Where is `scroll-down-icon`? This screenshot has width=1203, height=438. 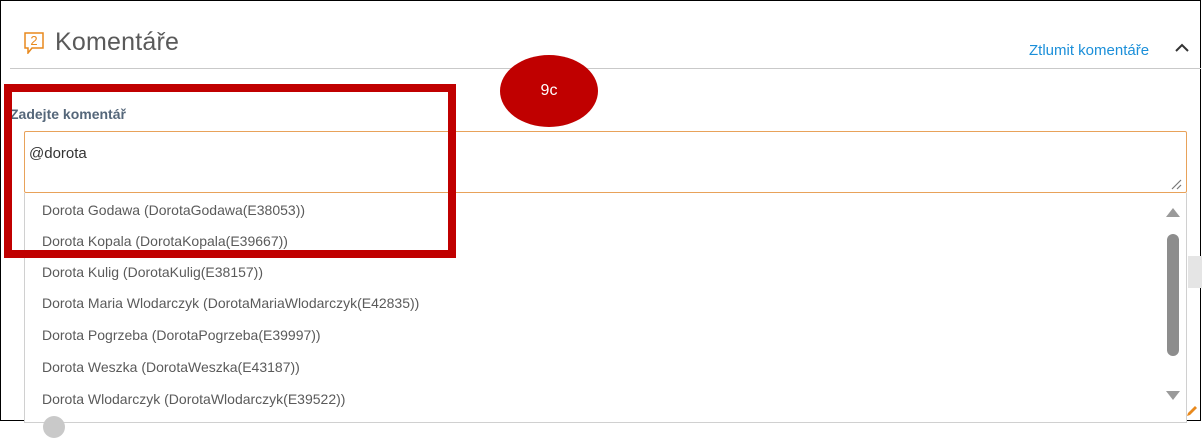
scroll-down-icon is located at coordinates (1173, 396).